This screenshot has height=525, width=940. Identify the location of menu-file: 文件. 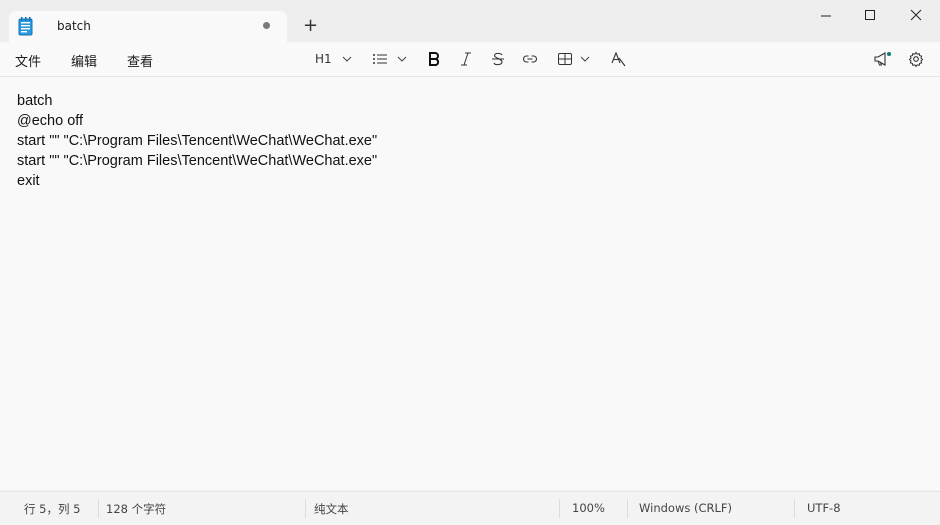
(28, 60).